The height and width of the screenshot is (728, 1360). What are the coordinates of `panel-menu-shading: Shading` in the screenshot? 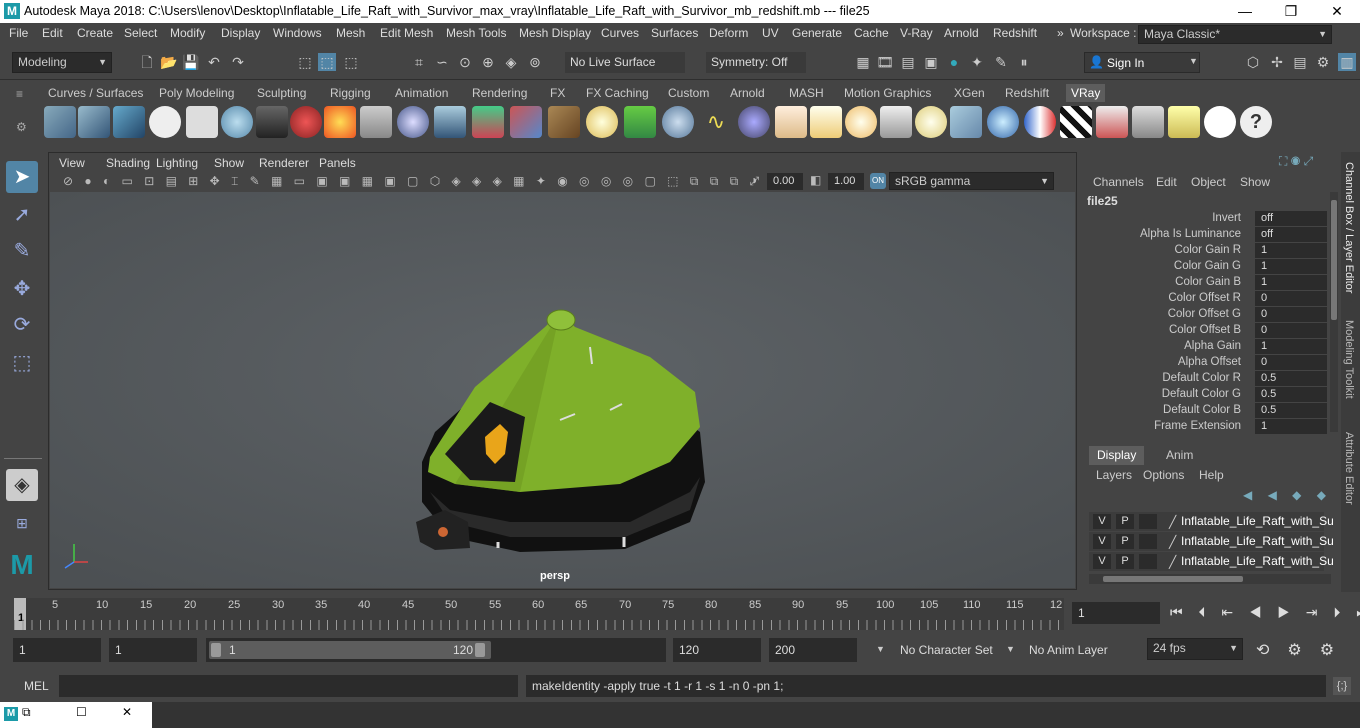 It's located at (128, 163).